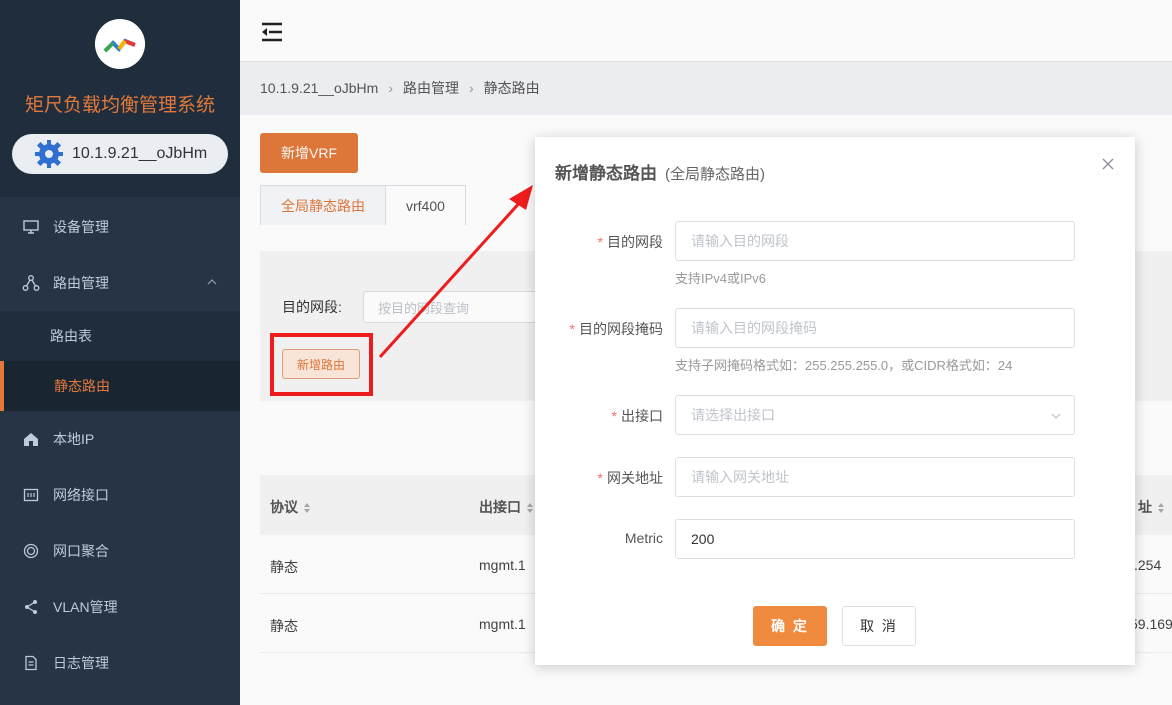  I want to click on select-placeholder: 请选择出接口, so click(733, 415).